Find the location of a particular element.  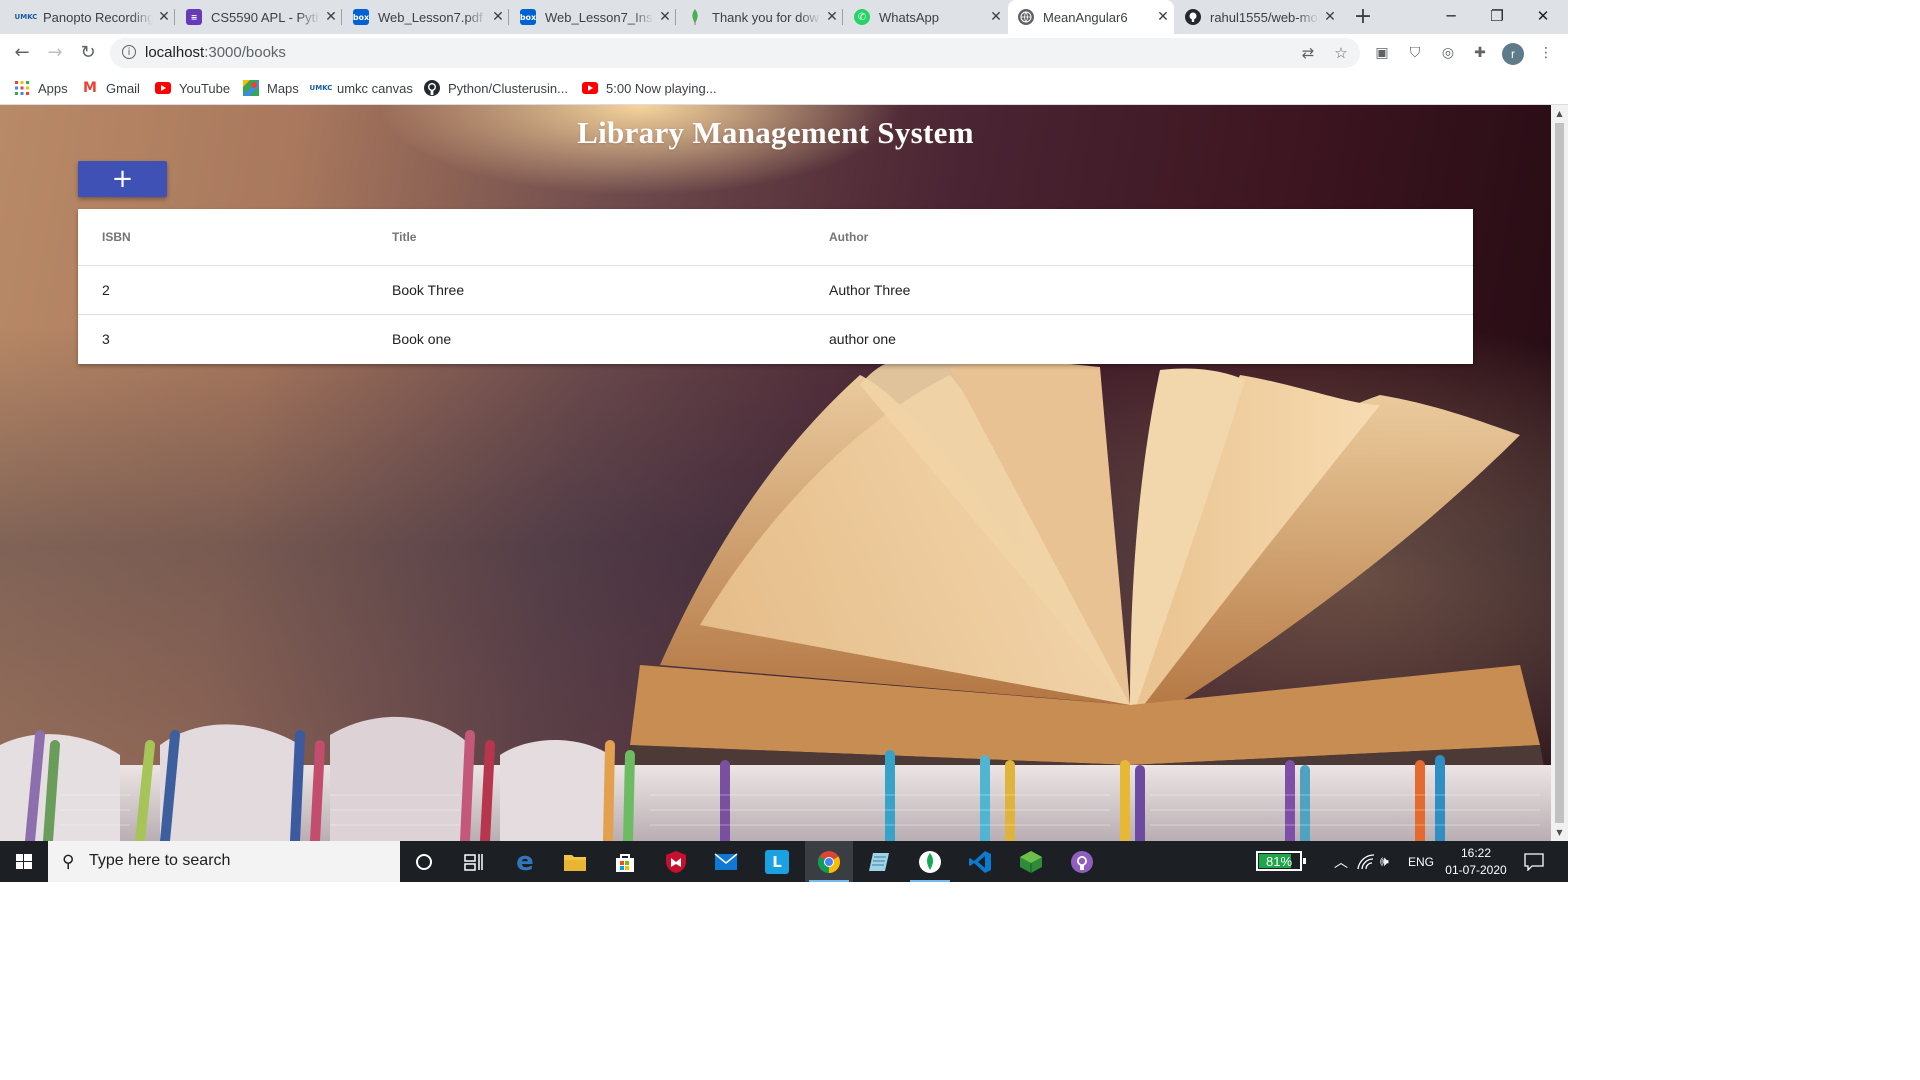

chrome-app is located at coordinates (829, 861).